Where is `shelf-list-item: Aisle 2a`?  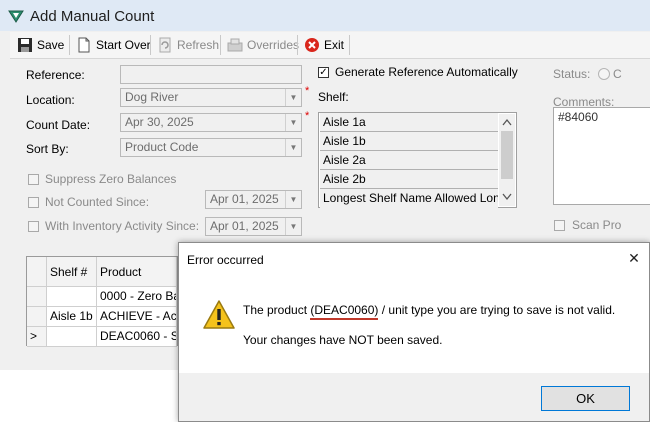
shelf-list-item: Aisle 2a is located at coordinates (409, 160).